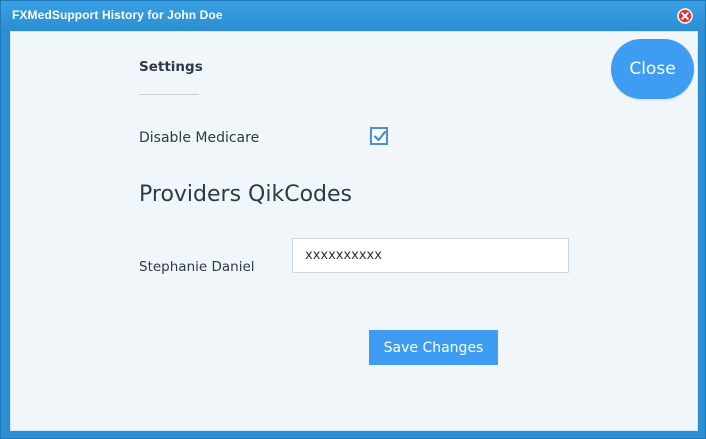 The height and width of the screenshot is (439, 706). I want to click on settings-heading: Settings, so click(171, 67).